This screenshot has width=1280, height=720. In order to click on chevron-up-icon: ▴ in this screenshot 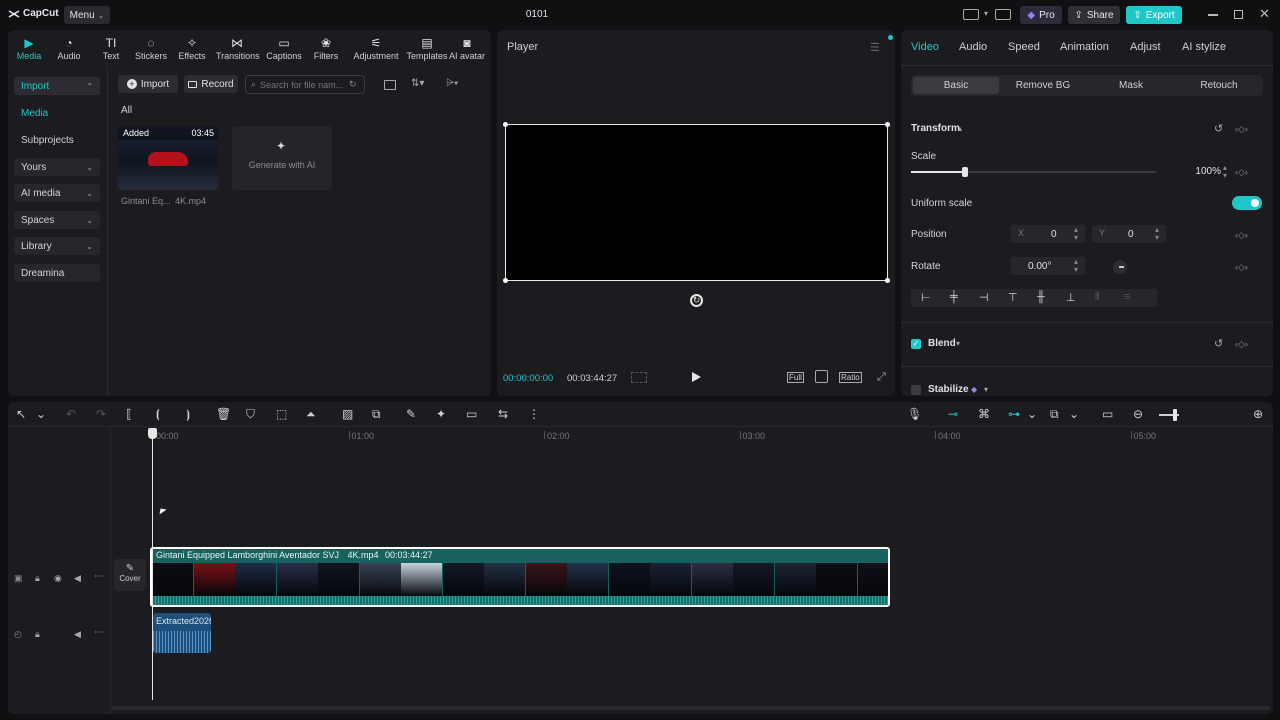, I will do `click(960, 128)`.